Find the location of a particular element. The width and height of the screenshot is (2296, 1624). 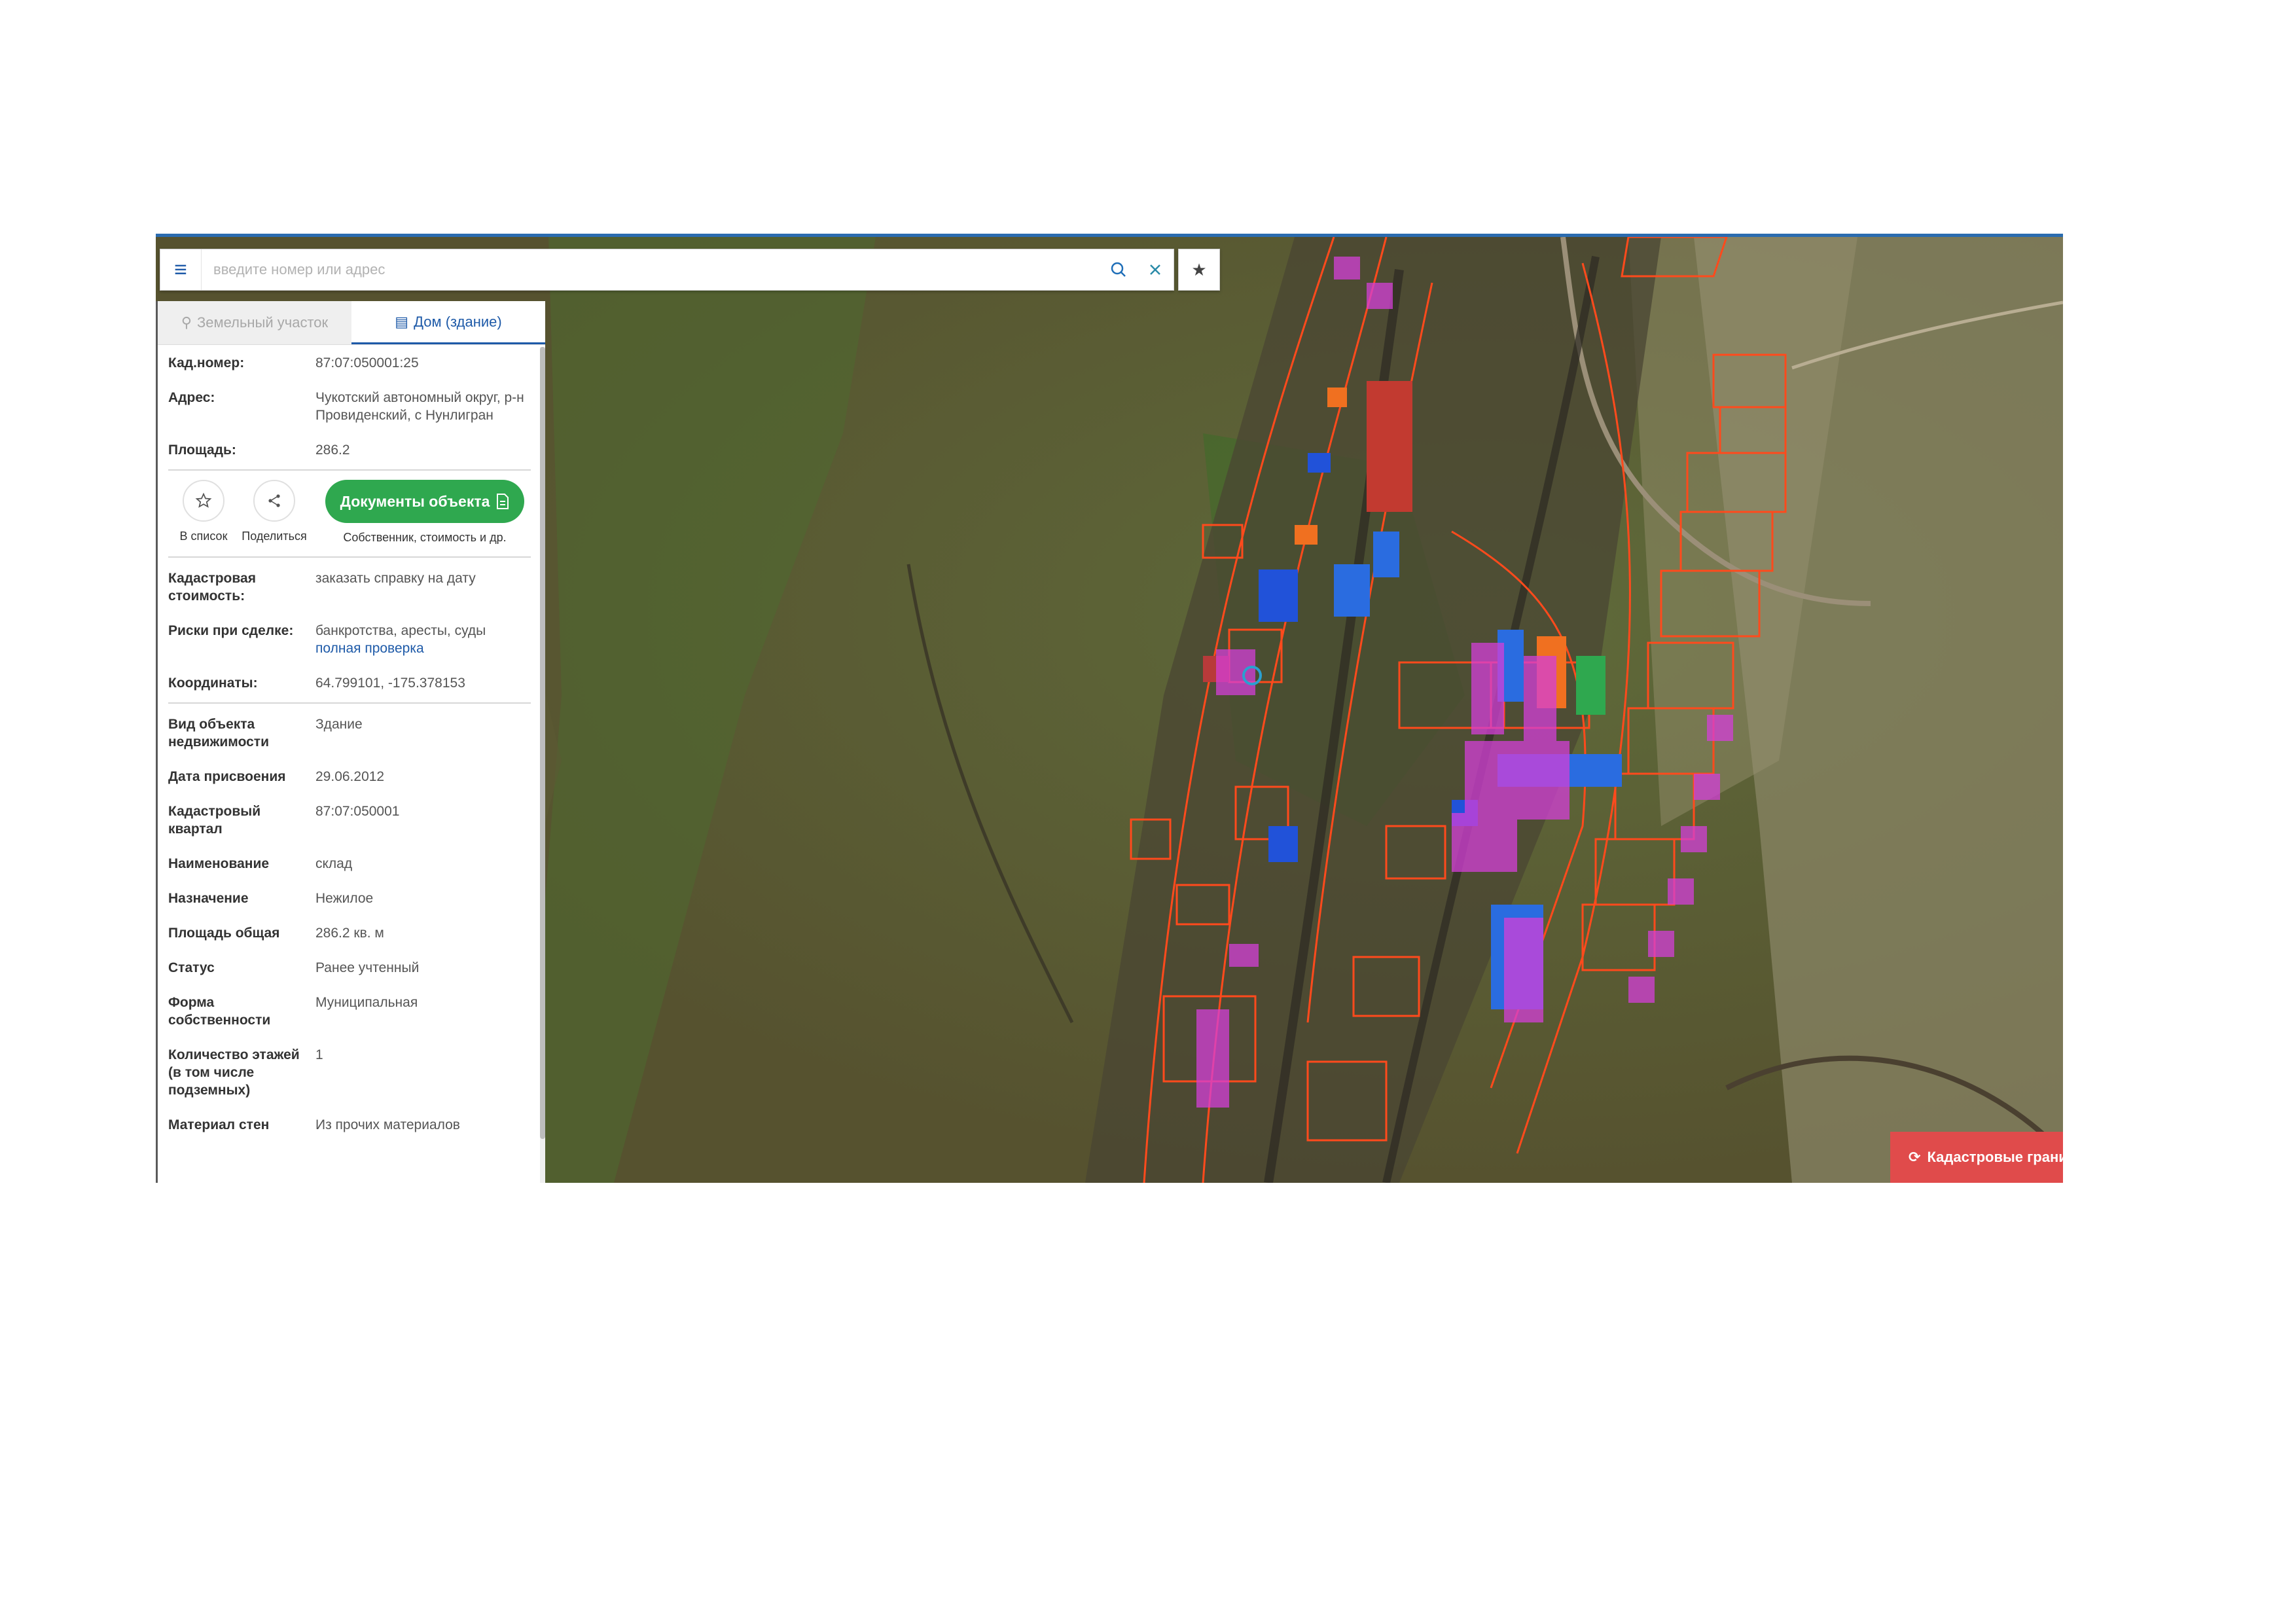

favorites-button: ★ is located at coordinates (1199, 270).